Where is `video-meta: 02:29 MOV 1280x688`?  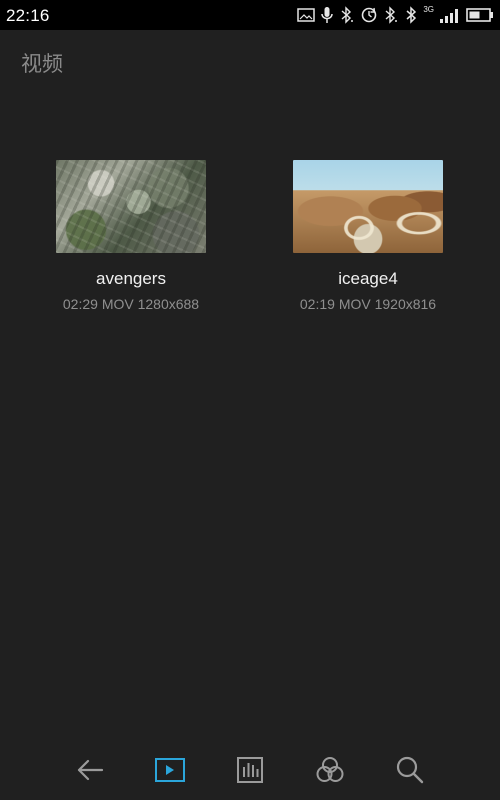 video-meta: 02:29 MOV 1280x688 is located at coordinates (131, 304).